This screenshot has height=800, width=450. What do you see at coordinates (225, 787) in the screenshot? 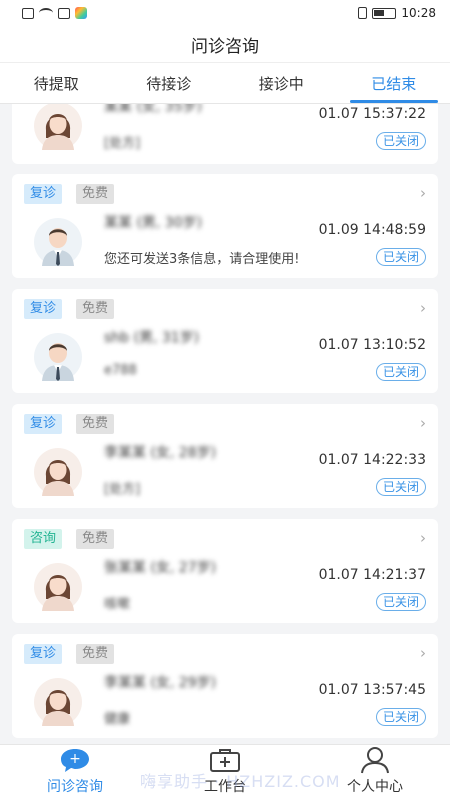
I see `nav-label: 工作台` at bounding box center [225, 787].